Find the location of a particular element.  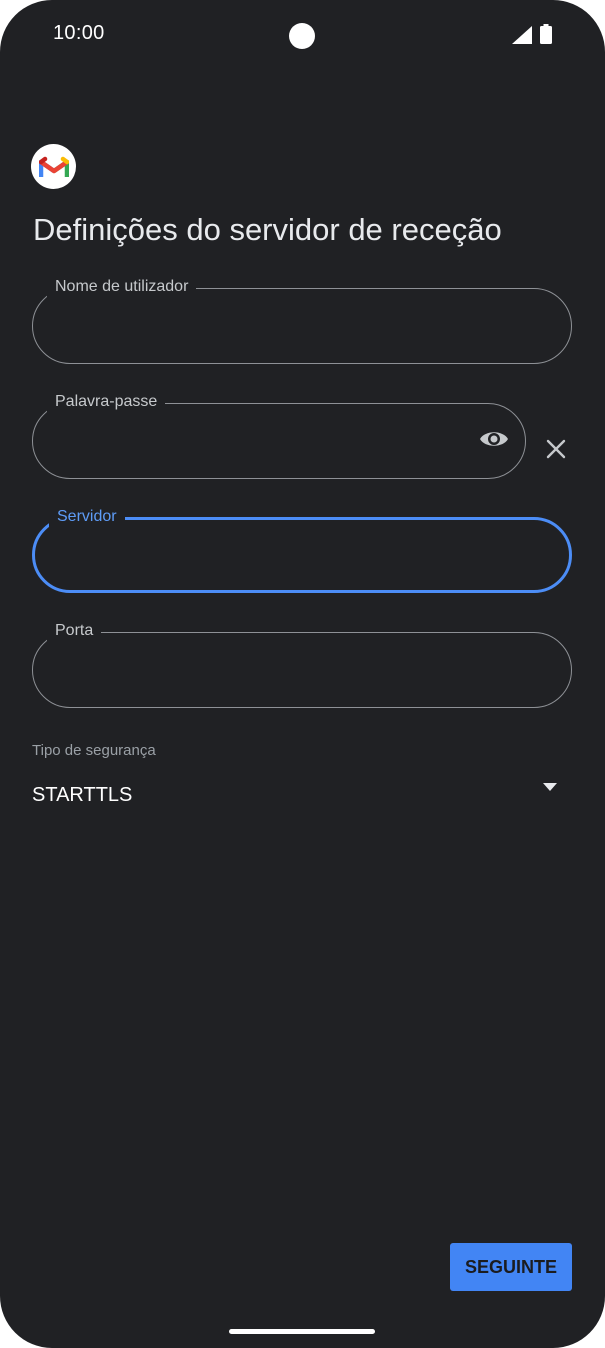

password-input is located at coordinates (259, 441).